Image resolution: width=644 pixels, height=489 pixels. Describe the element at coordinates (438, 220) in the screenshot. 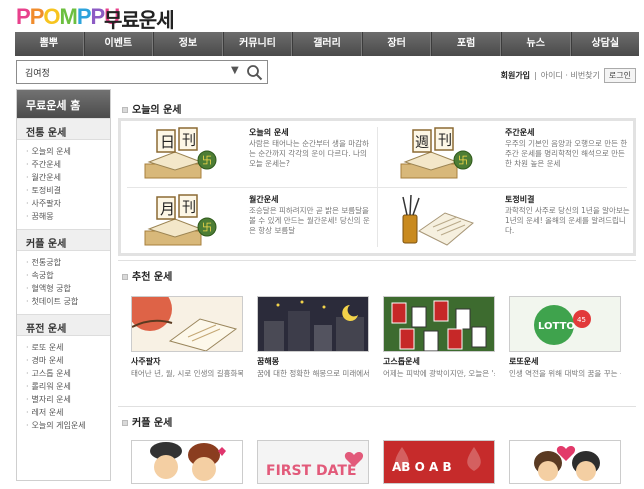

I see `tojeong-book-icon` at that location.